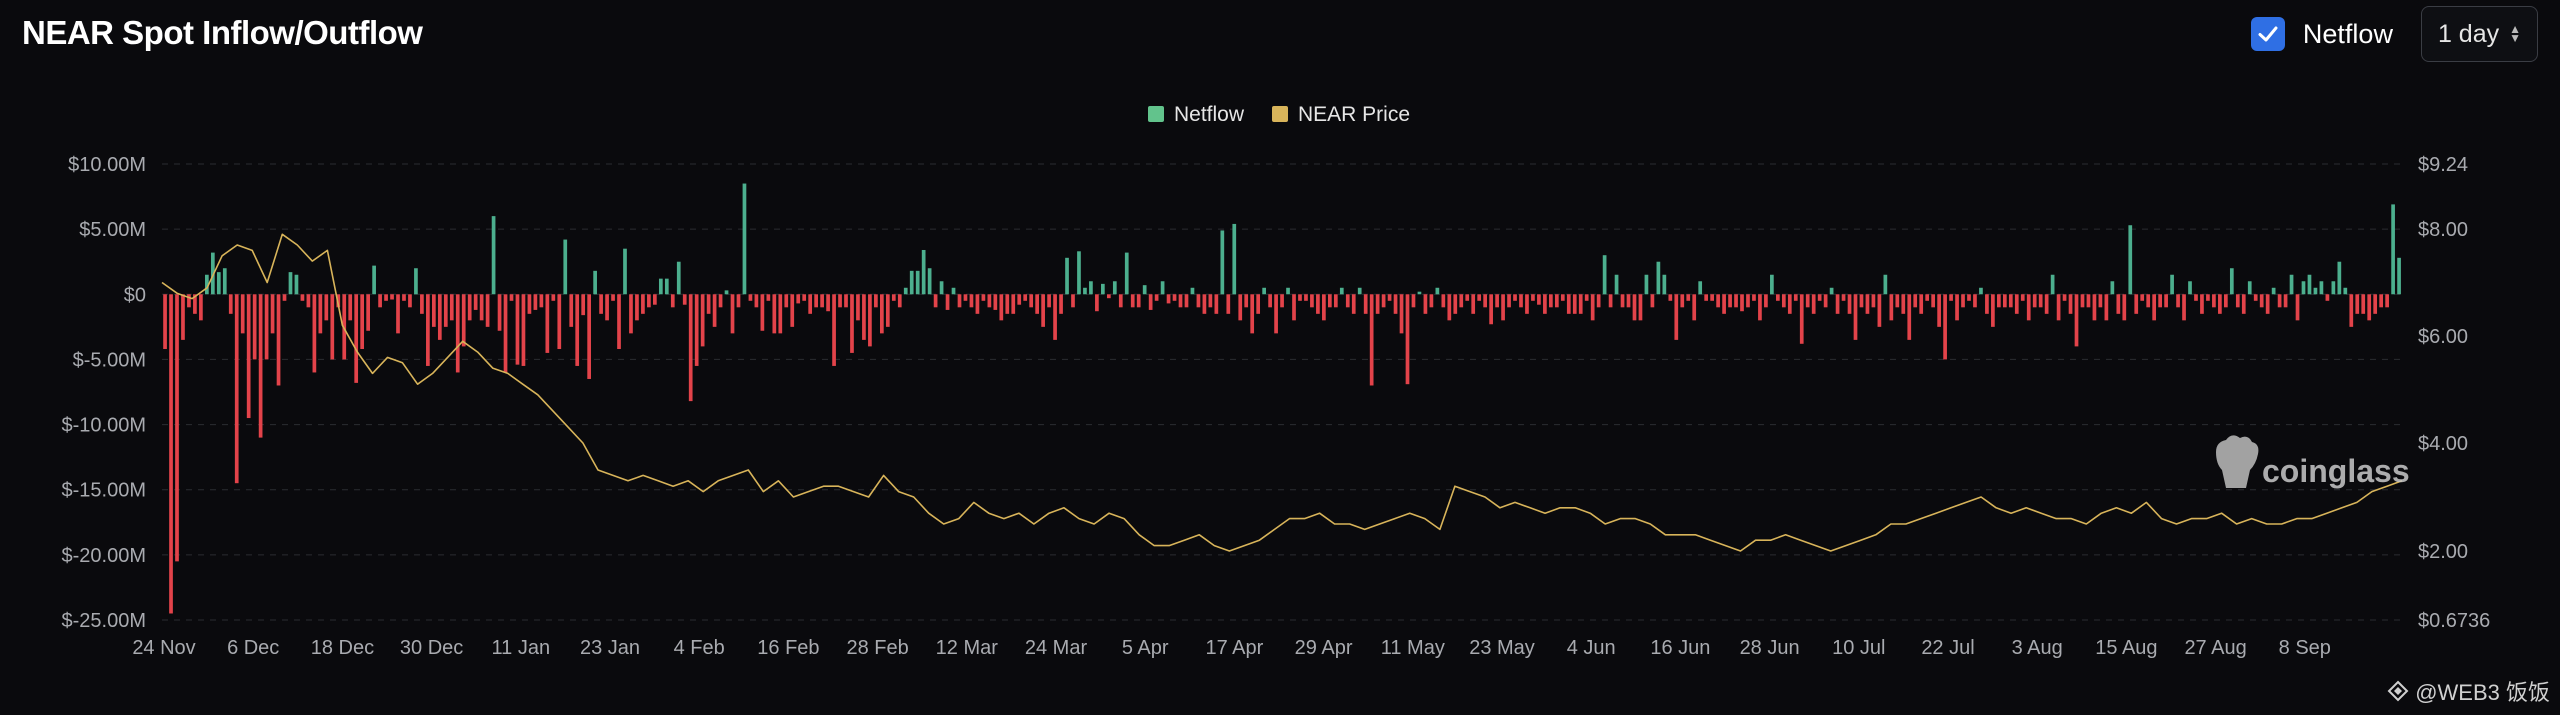 The width and height of the screenshot is (2560, 715). I want to click on x-tick-label: 24 Nov, so click(163, 648).